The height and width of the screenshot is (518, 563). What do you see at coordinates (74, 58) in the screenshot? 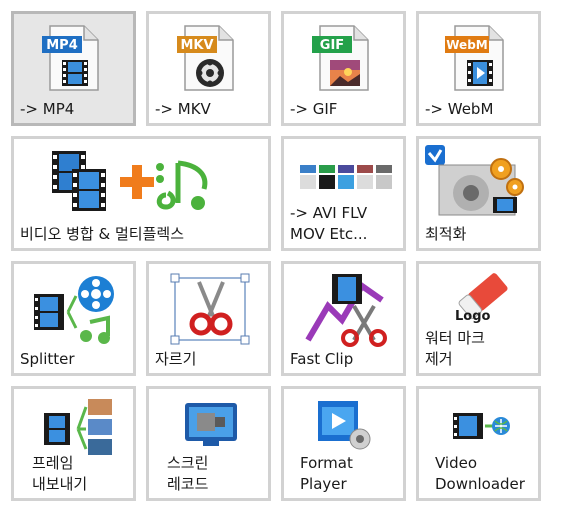
I see `mp4-file-icon: MP4` at bounding box center [74, 58].